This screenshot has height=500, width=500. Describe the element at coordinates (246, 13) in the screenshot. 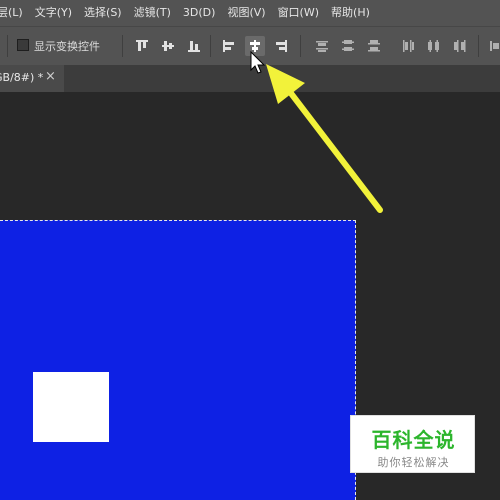

I see `menu-view: 视图(V)` at that location.